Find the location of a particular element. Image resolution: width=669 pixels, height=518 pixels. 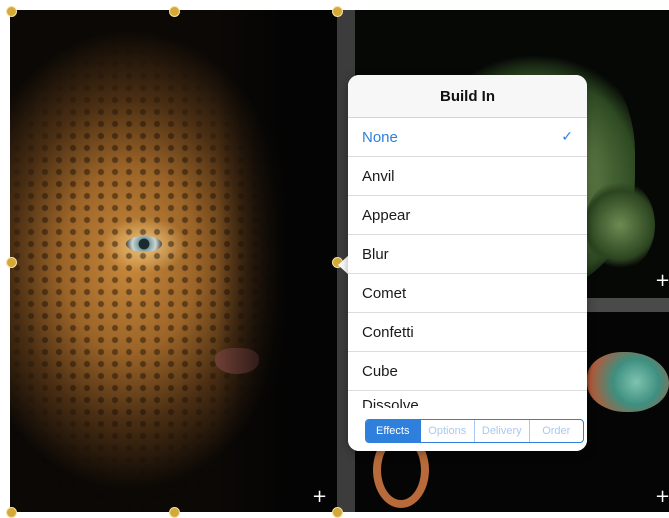

tab-order: Order is located at coordinates (557, 431).